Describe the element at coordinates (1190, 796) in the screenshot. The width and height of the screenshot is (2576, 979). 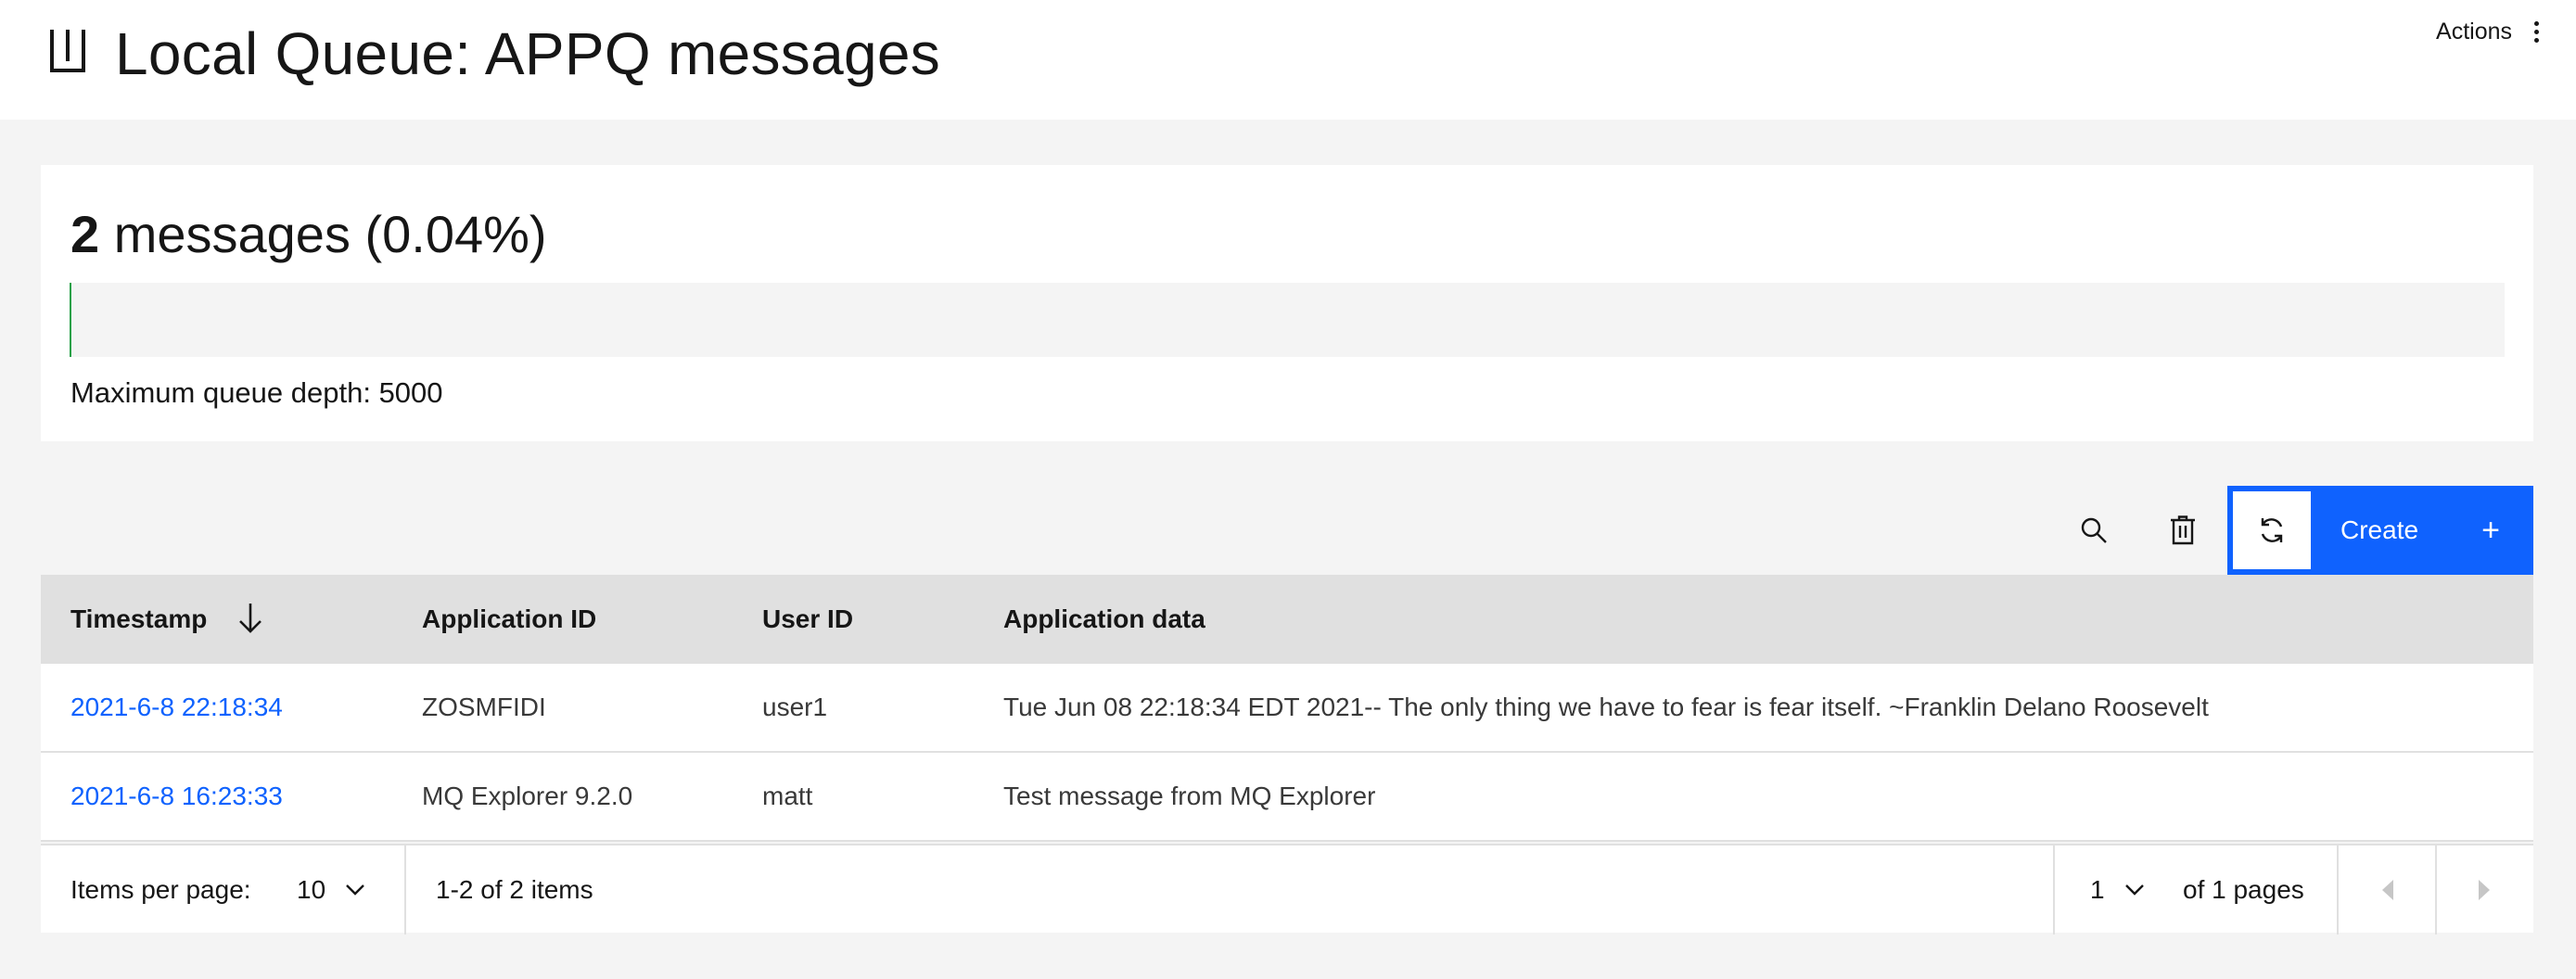
I see `application-data-cell: Test message from MQ Explorer` at that location.